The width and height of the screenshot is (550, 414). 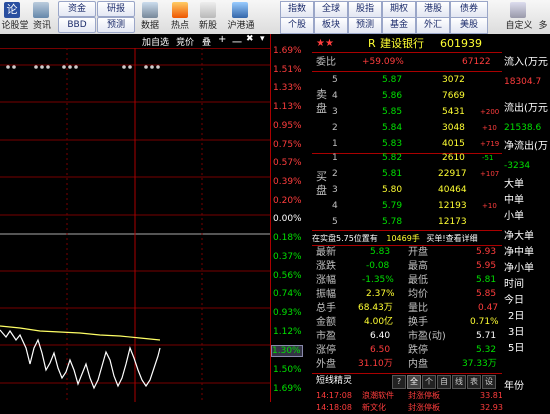 What do you see at coordinates (479, 364) in the screenshot?
I see `stat-value: 37.33万` at bounding box center [479, 364].